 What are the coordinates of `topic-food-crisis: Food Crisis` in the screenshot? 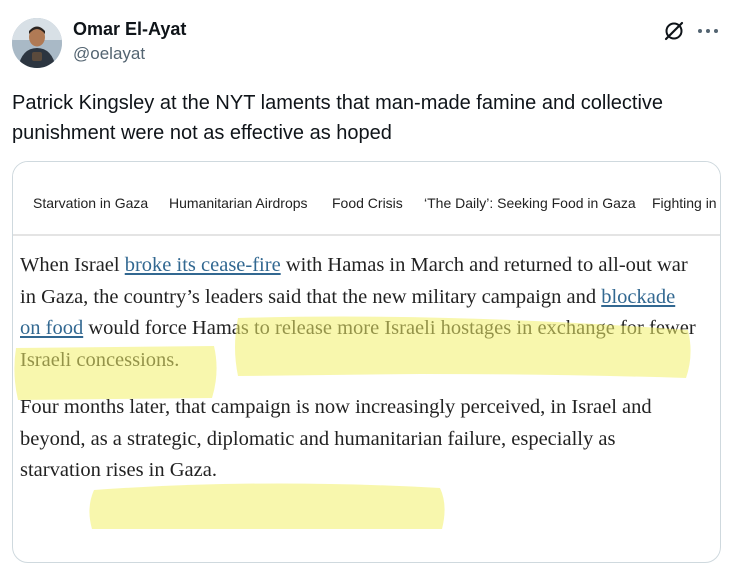 It's located at (367, 203).